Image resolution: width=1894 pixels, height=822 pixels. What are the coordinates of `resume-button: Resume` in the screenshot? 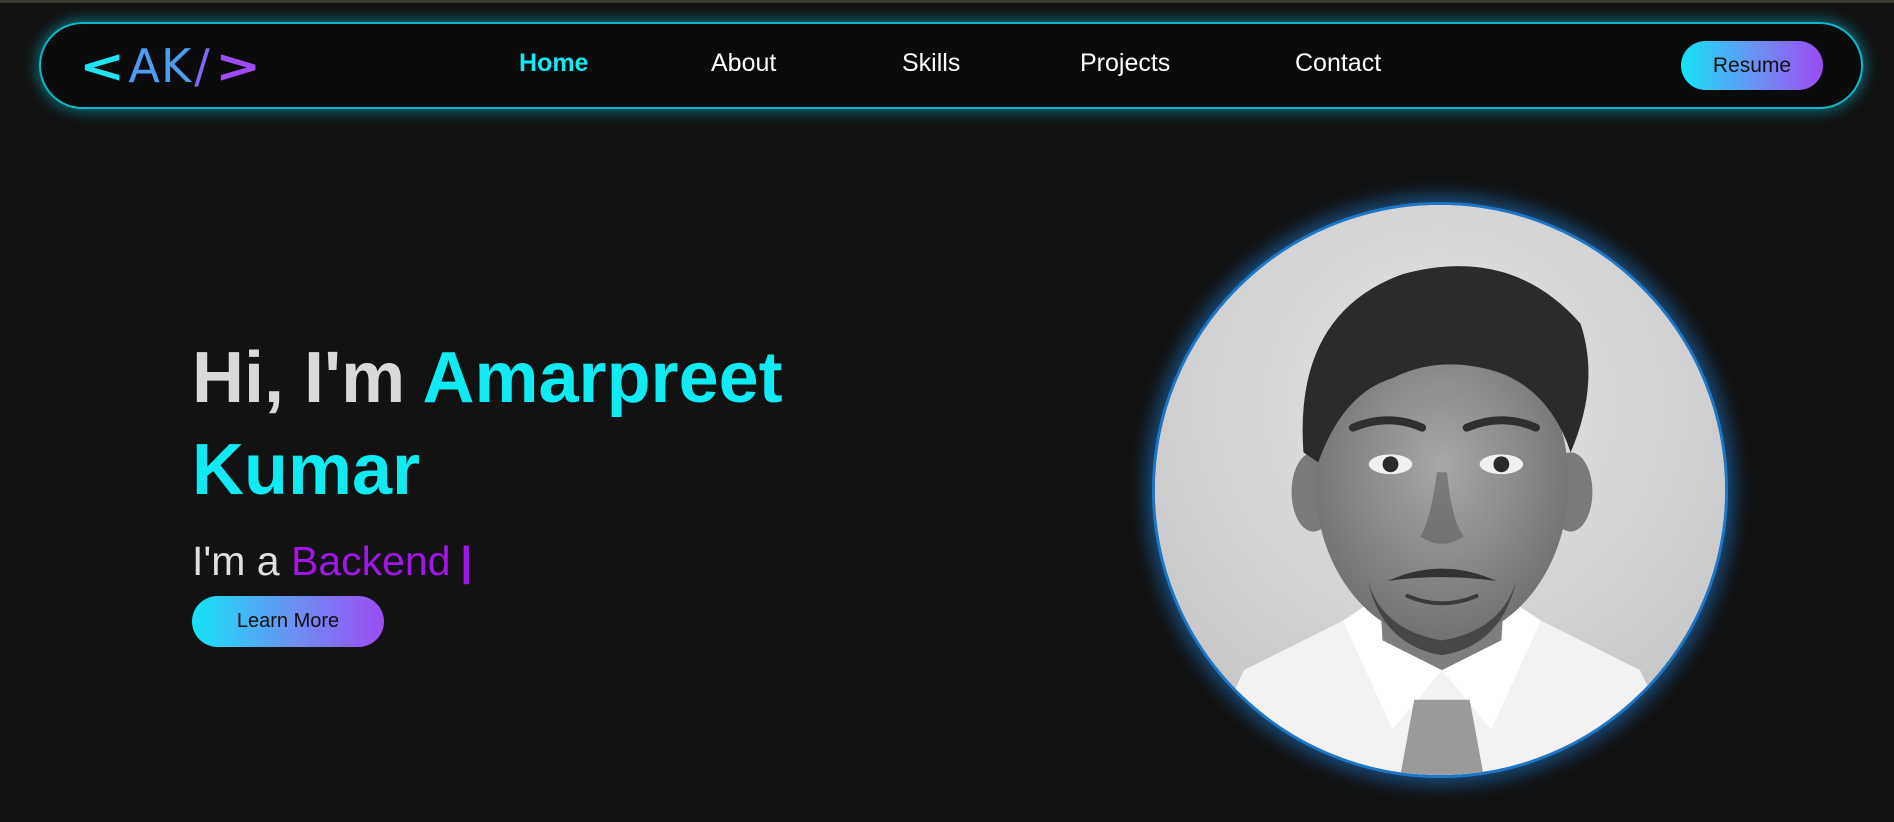 It's located at (1752, 65).